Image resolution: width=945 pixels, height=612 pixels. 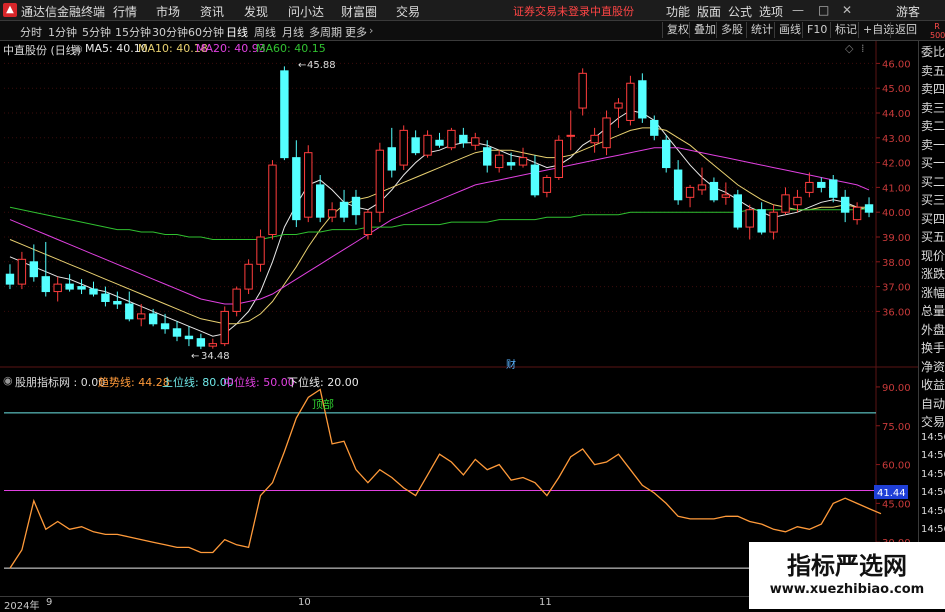 What do you see at coordinates (356, 32) in the screenshot?
I see `tab-period-more: 更多` at bounding box center [356, 32].